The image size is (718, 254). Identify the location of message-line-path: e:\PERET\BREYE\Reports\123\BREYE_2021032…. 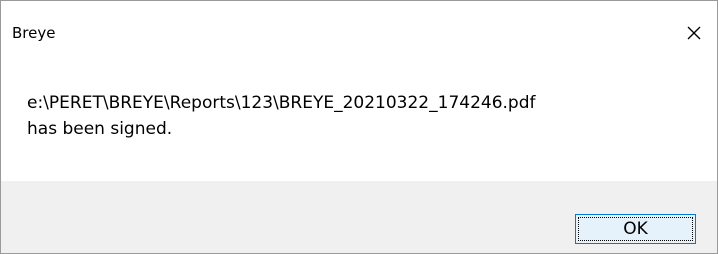
(281, 103).